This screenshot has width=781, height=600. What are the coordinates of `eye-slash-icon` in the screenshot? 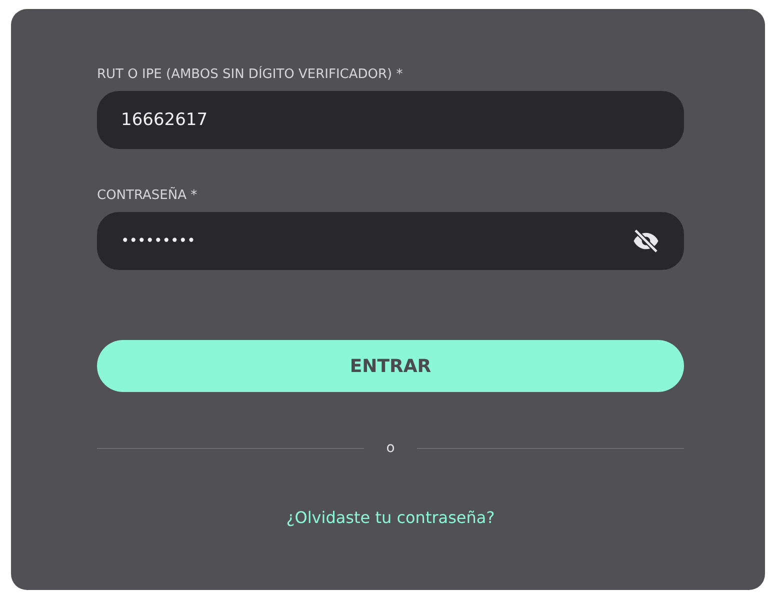 It's located at (646, 241).